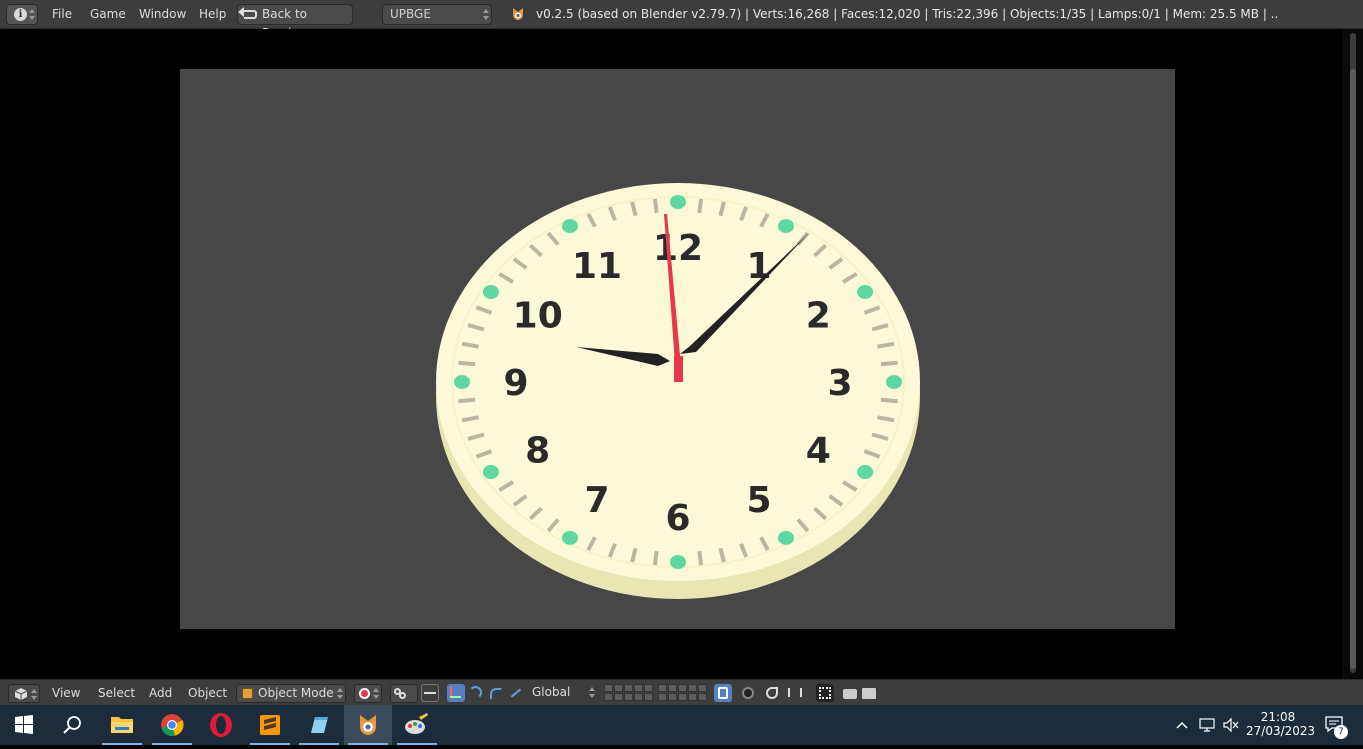 Image resolution: width=1363 pixels, height=749 pixels. I want to click on clock-numeral-3: 3, so click(839, 383).